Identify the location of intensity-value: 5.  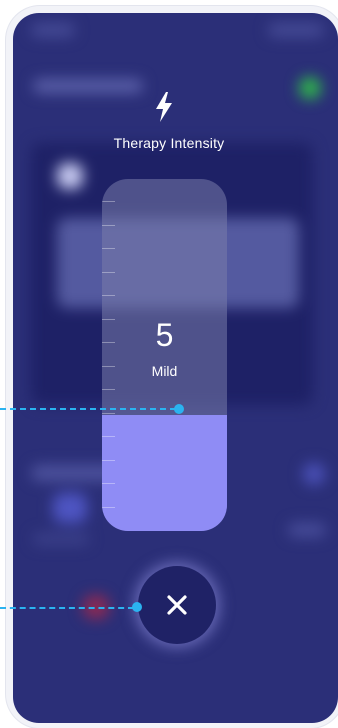
(164, 335).